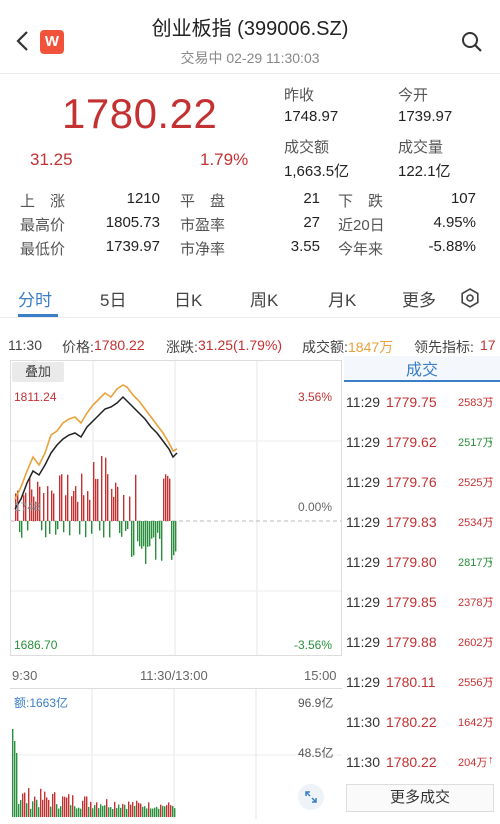 This screenshot has height=824, width=500. What do you see at coordinates (113, 298) in the screenshot?
I see `tab-5day: 5日` at bounding box center [113, 298].